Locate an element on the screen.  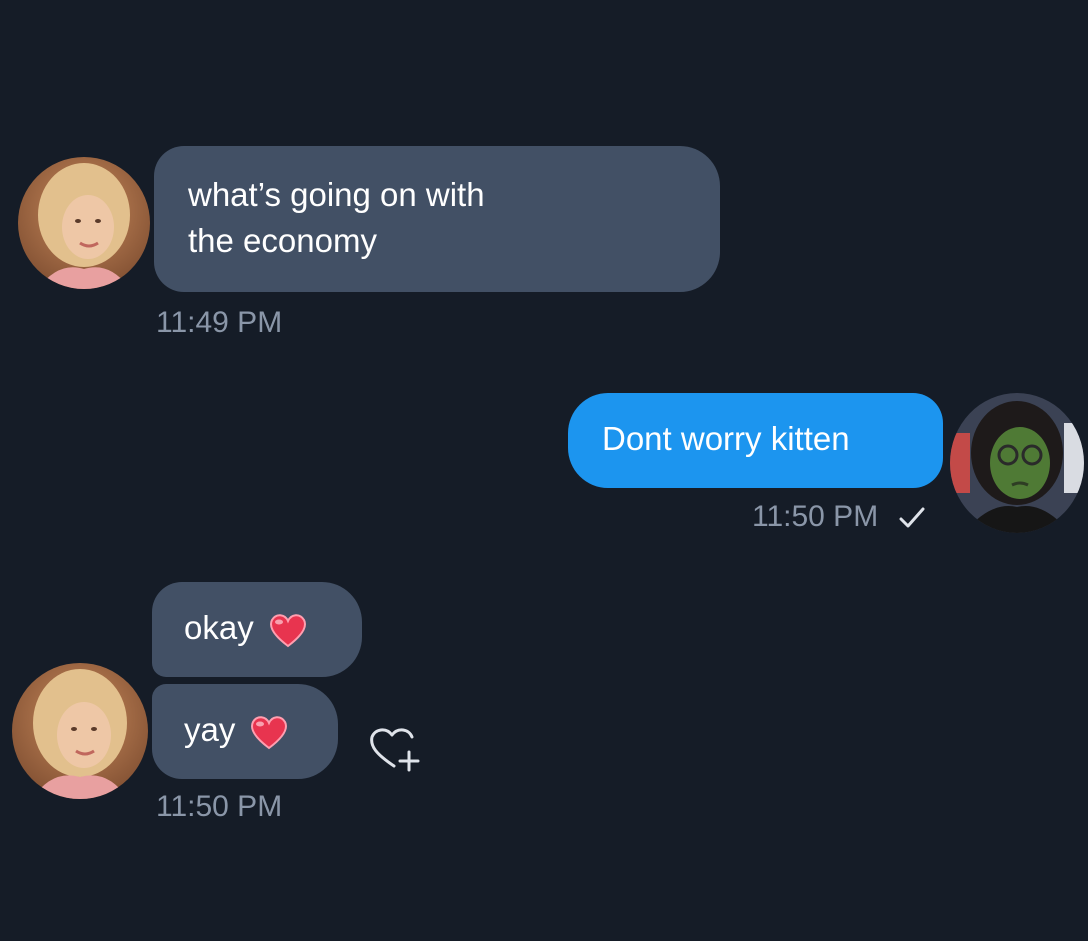
message-bubble-outgoing: Dont worry kitten is located at coordinates (755, 440).